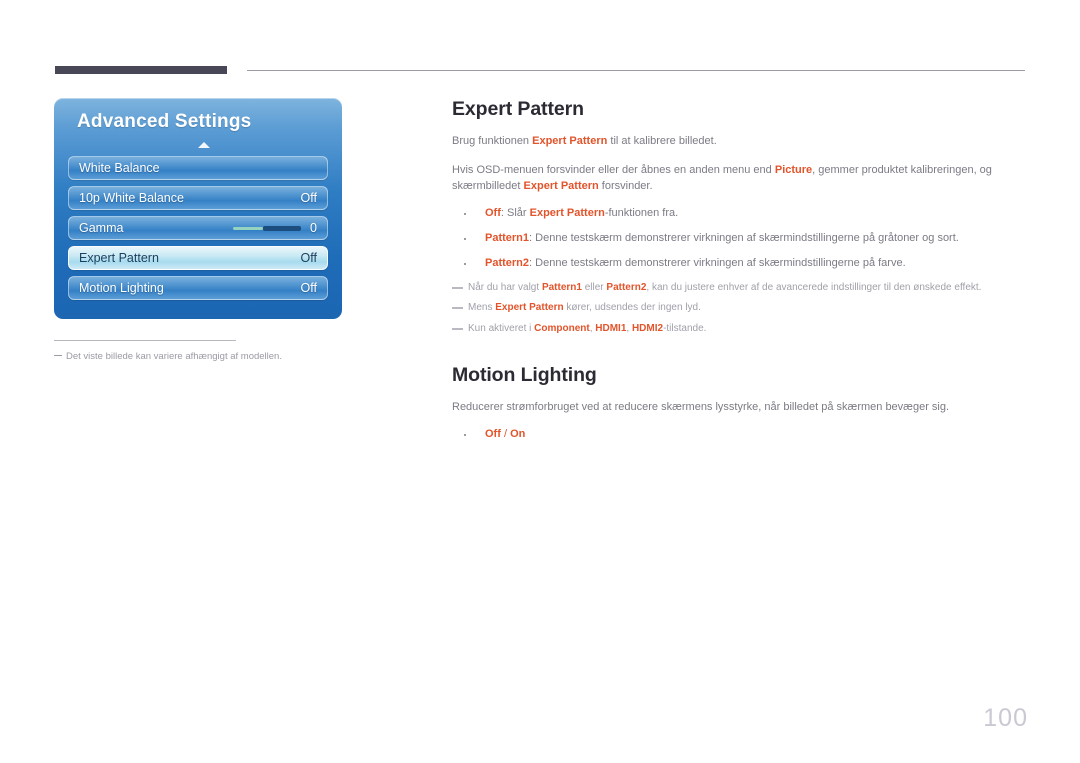 The width and height of the screenshot is (1080, 763). What do you see at coordinates (119, 258) in the screenshot?
I see `osd-item-label: Expert Pattern` at bounding box center [119, 258].